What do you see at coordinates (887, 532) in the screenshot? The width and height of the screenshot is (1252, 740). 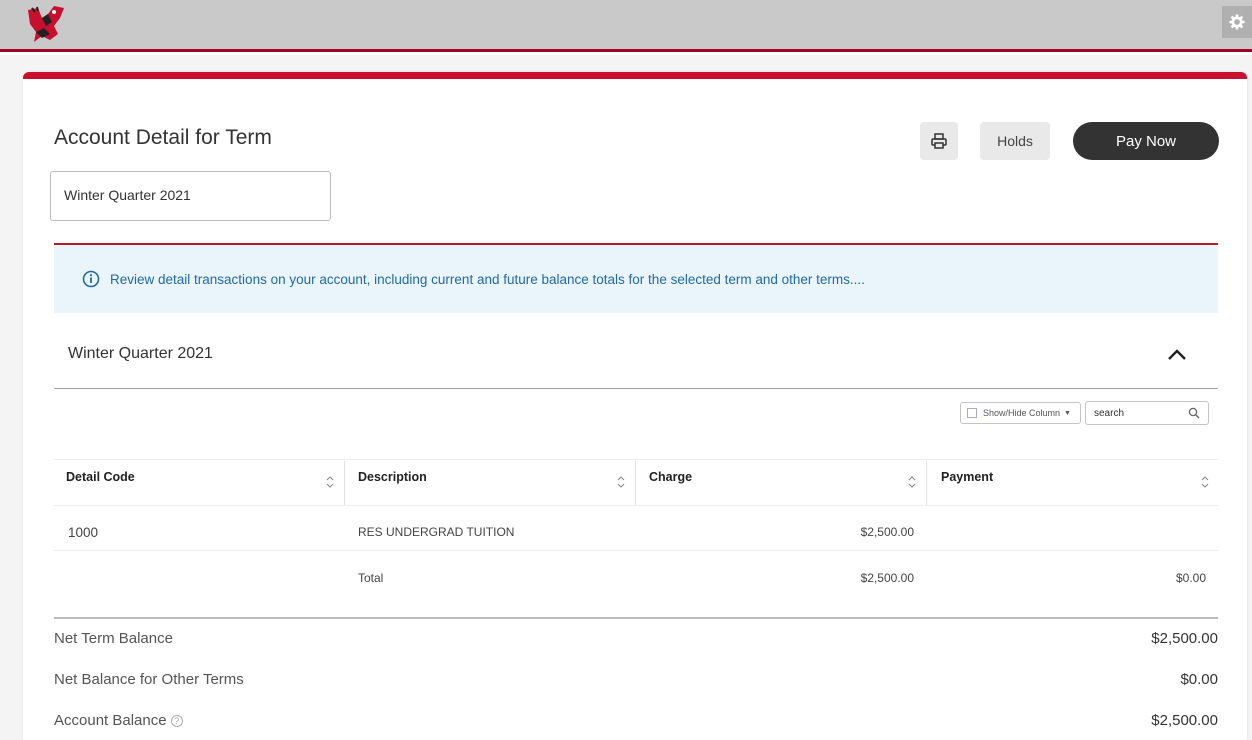 I see `cell-charge: $2,500.00` at bounding box center [887, 532].